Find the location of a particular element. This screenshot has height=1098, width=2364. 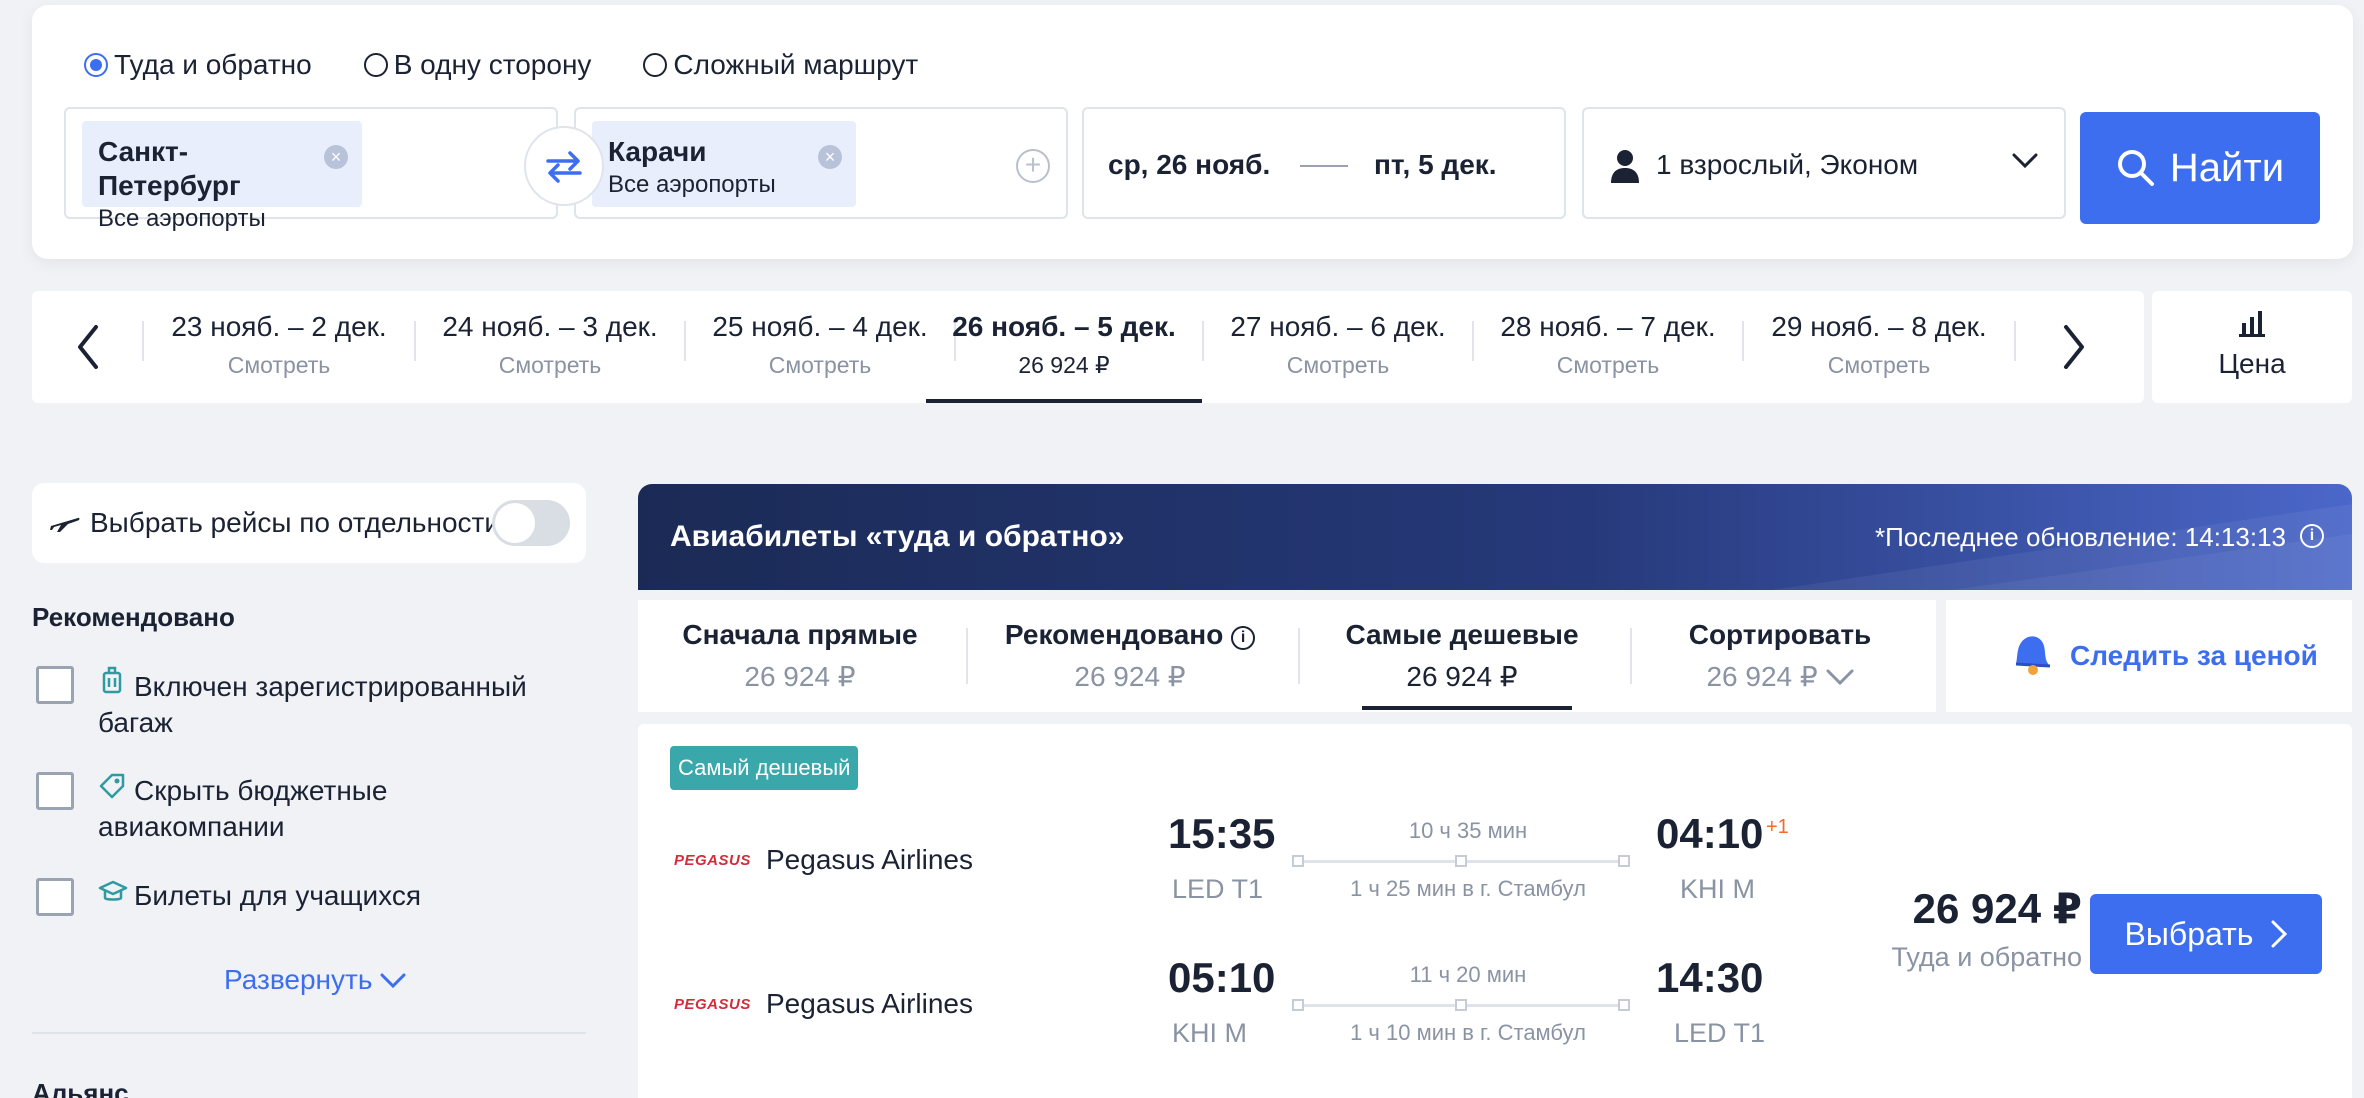

chevron-down-icon is located at coordinates (393, 981).